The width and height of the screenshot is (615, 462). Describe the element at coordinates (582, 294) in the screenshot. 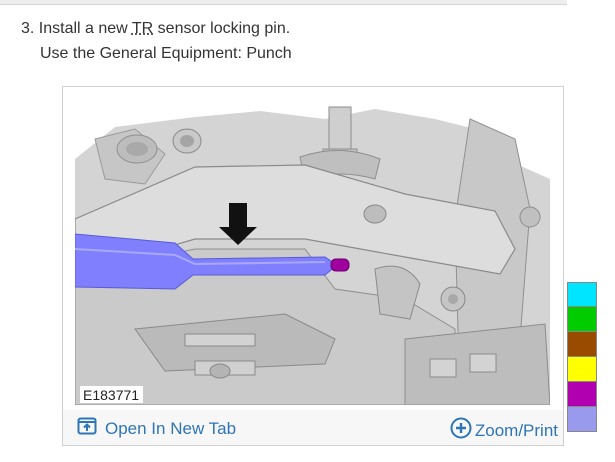

I see `swatch-cyan` at that location.